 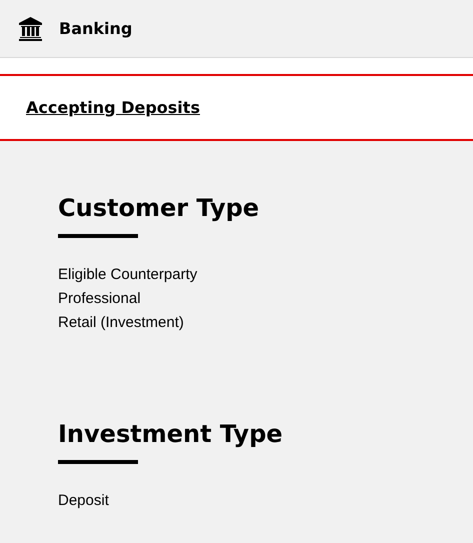 I want to click on list-item: Professional, so click(x=100, y=299).